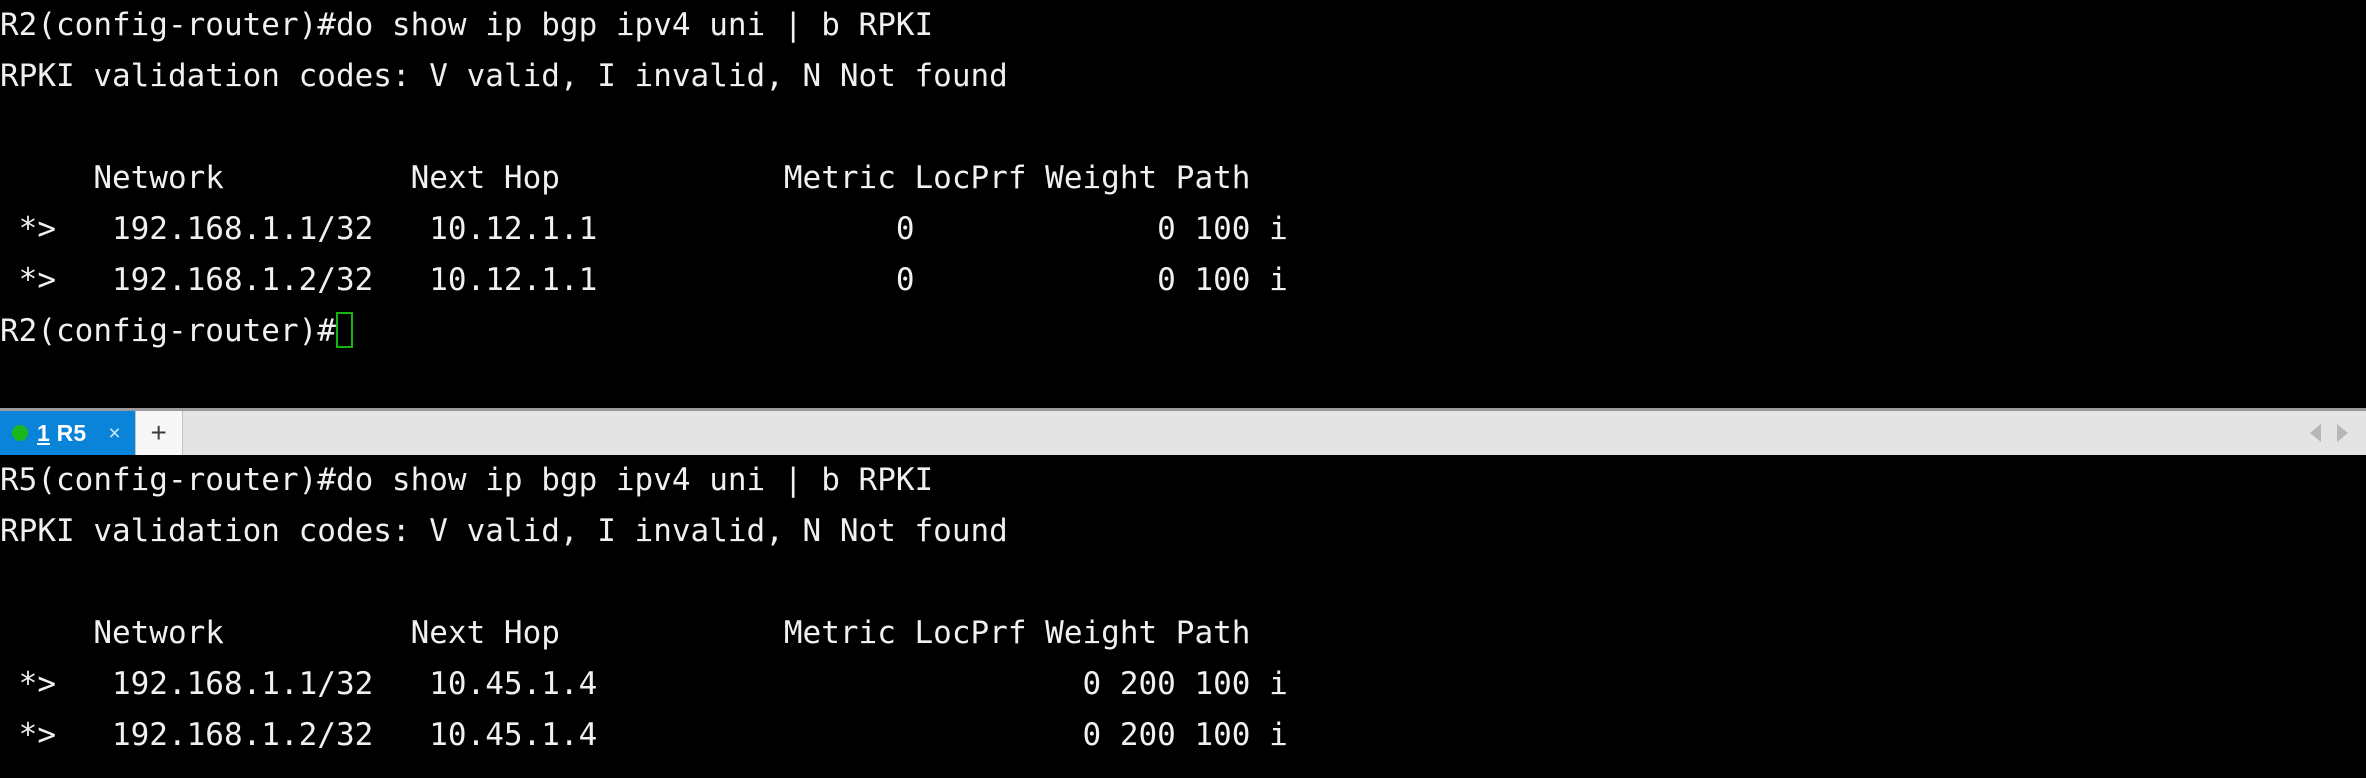 The width and height of the screenshot is (2366, 778). I want to click on terminal-prompt: R2(config-router)#, so click(168, 331).